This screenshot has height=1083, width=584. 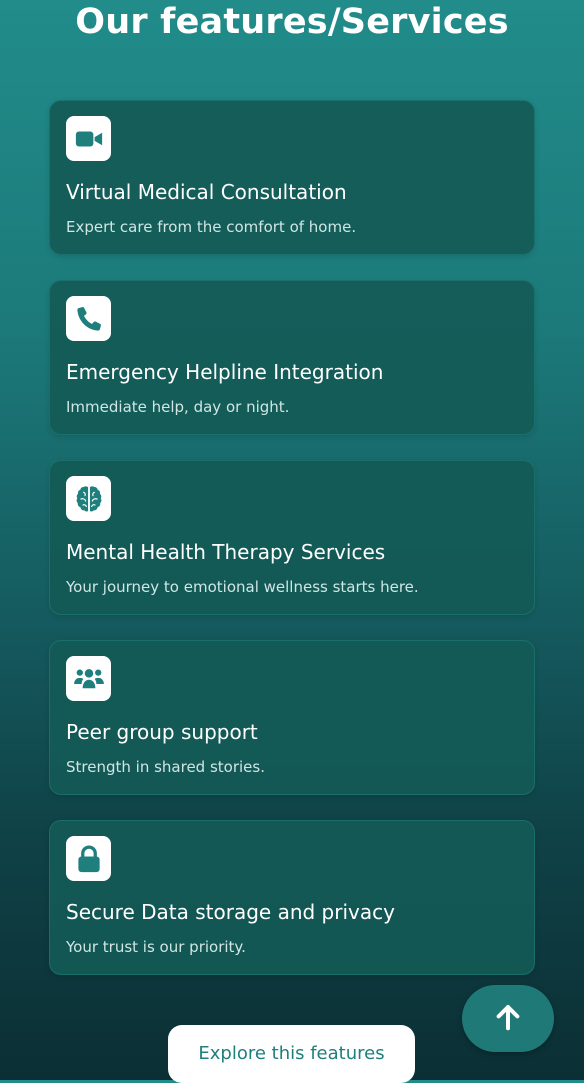 What do you see at coordinates (230, 912) in the screenshot?
I see `feature-title: Secure Data storage and privacy` at bounding box center [230, 912].